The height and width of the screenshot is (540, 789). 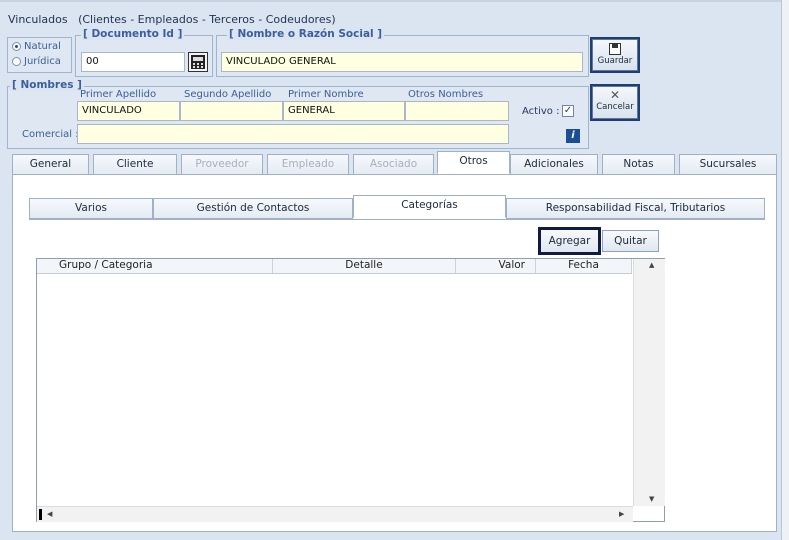 What do you see at coordinates (253, 208) in the screenshot?
I see `subtab-gestion-contactos: Gestión de Contactos` at bounding box center [253, 208].